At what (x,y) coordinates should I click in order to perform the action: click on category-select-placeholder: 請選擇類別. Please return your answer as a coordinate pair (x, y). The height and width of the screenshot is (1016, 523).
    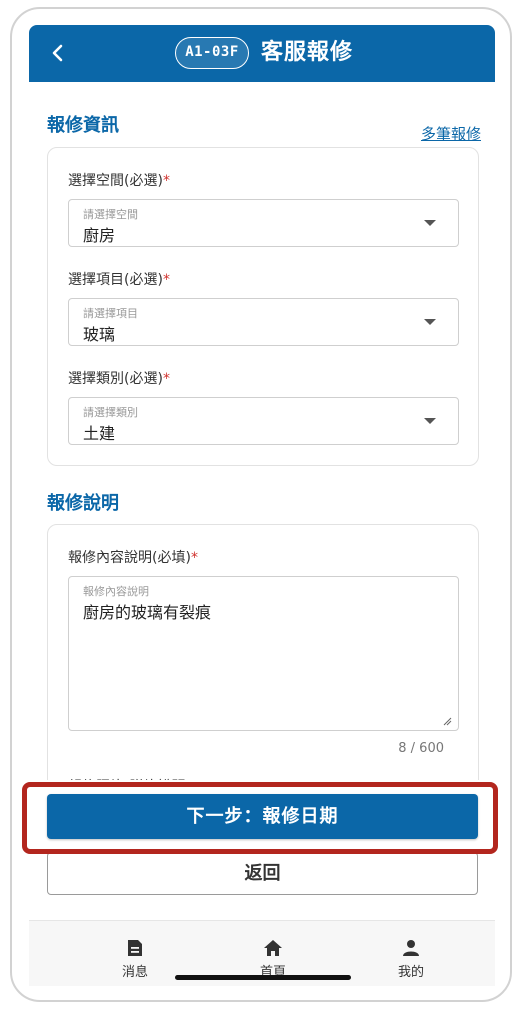
    Looking at the image, I should click on (110, 412).